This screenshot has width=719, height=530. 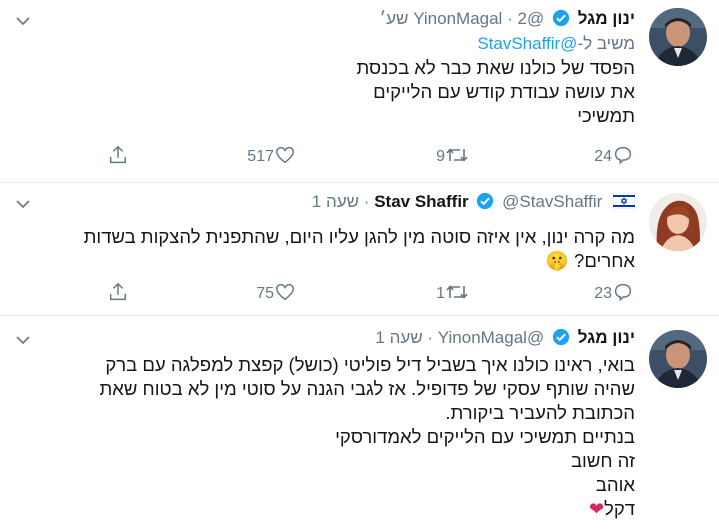 What do you see at coordinates (606, 115) in the screenshot?
I see `tweet-line: תמשיכי` at bounding box center [606, 115].